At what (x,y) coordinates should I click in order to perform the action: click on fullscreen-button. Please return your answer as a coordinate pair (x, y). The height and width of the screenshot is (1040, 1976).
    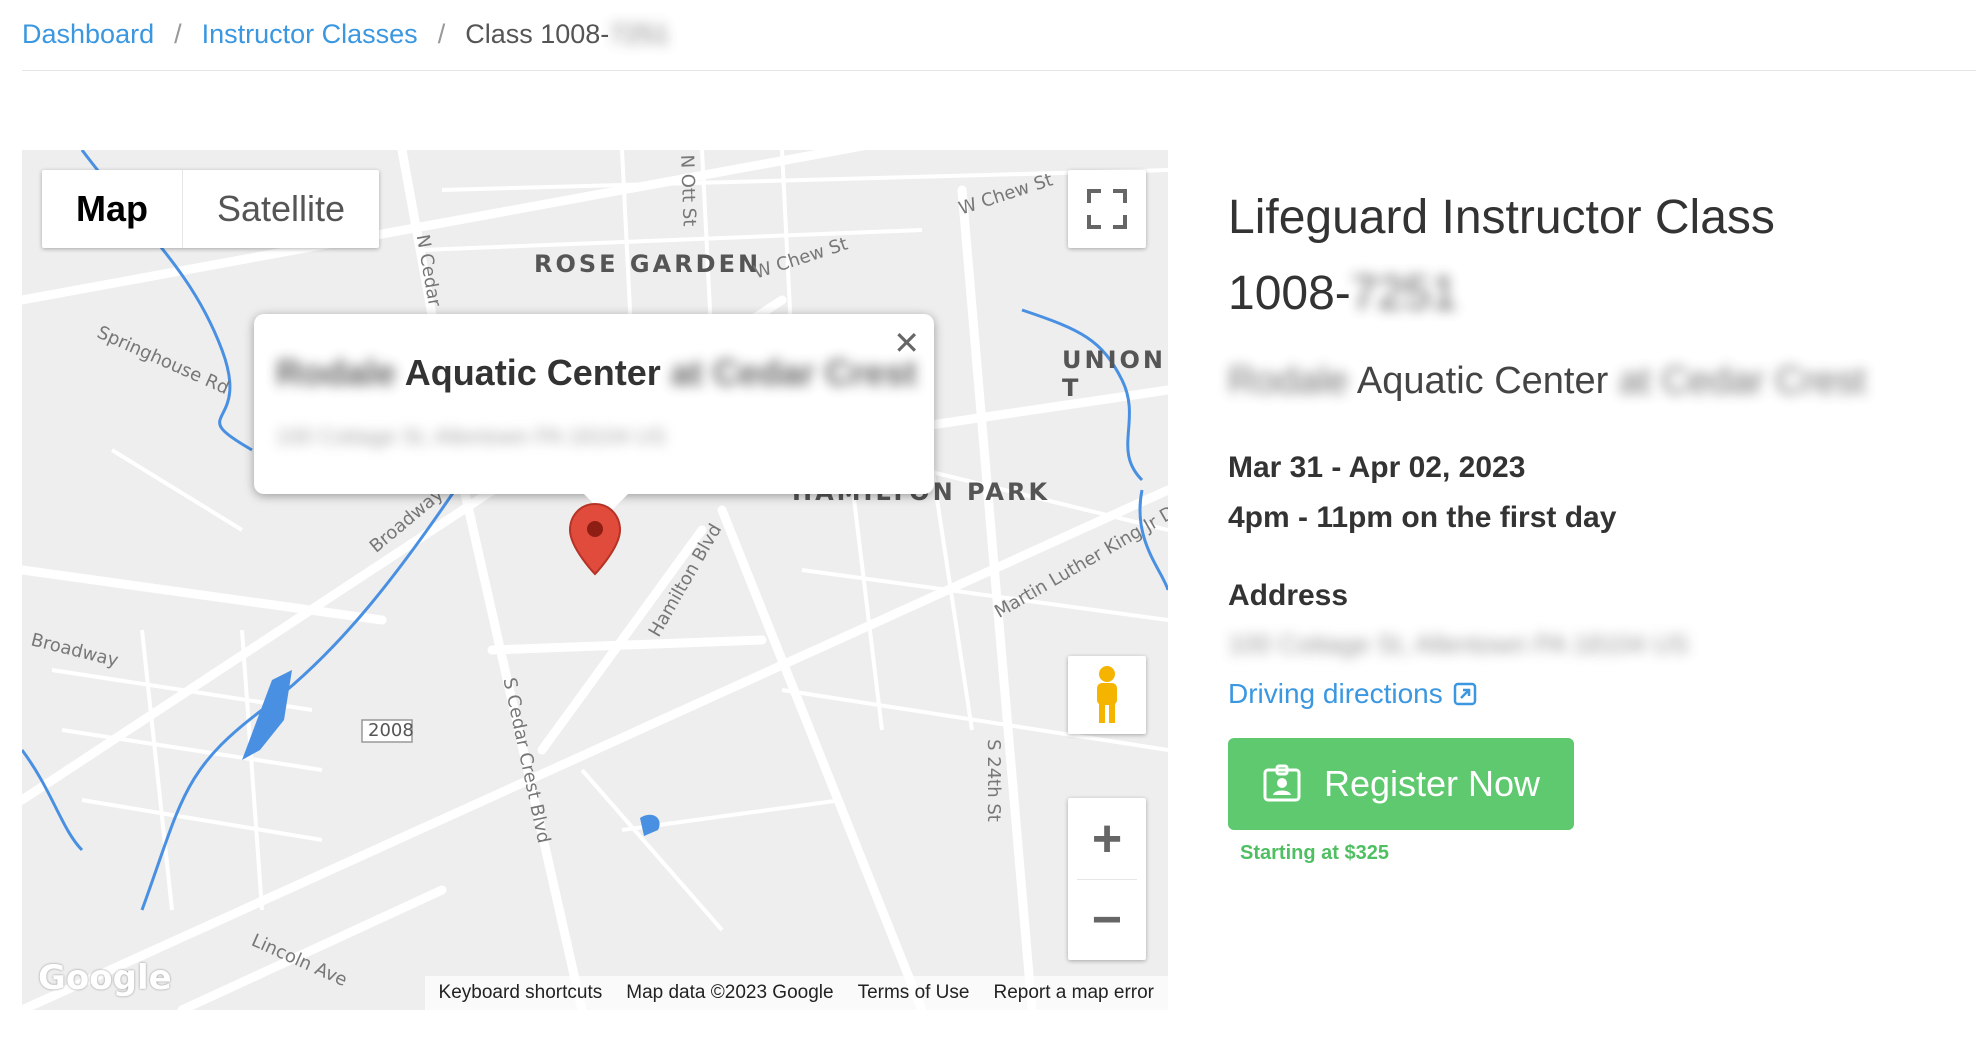
    Looking at the image, I should click on (1107, 209).